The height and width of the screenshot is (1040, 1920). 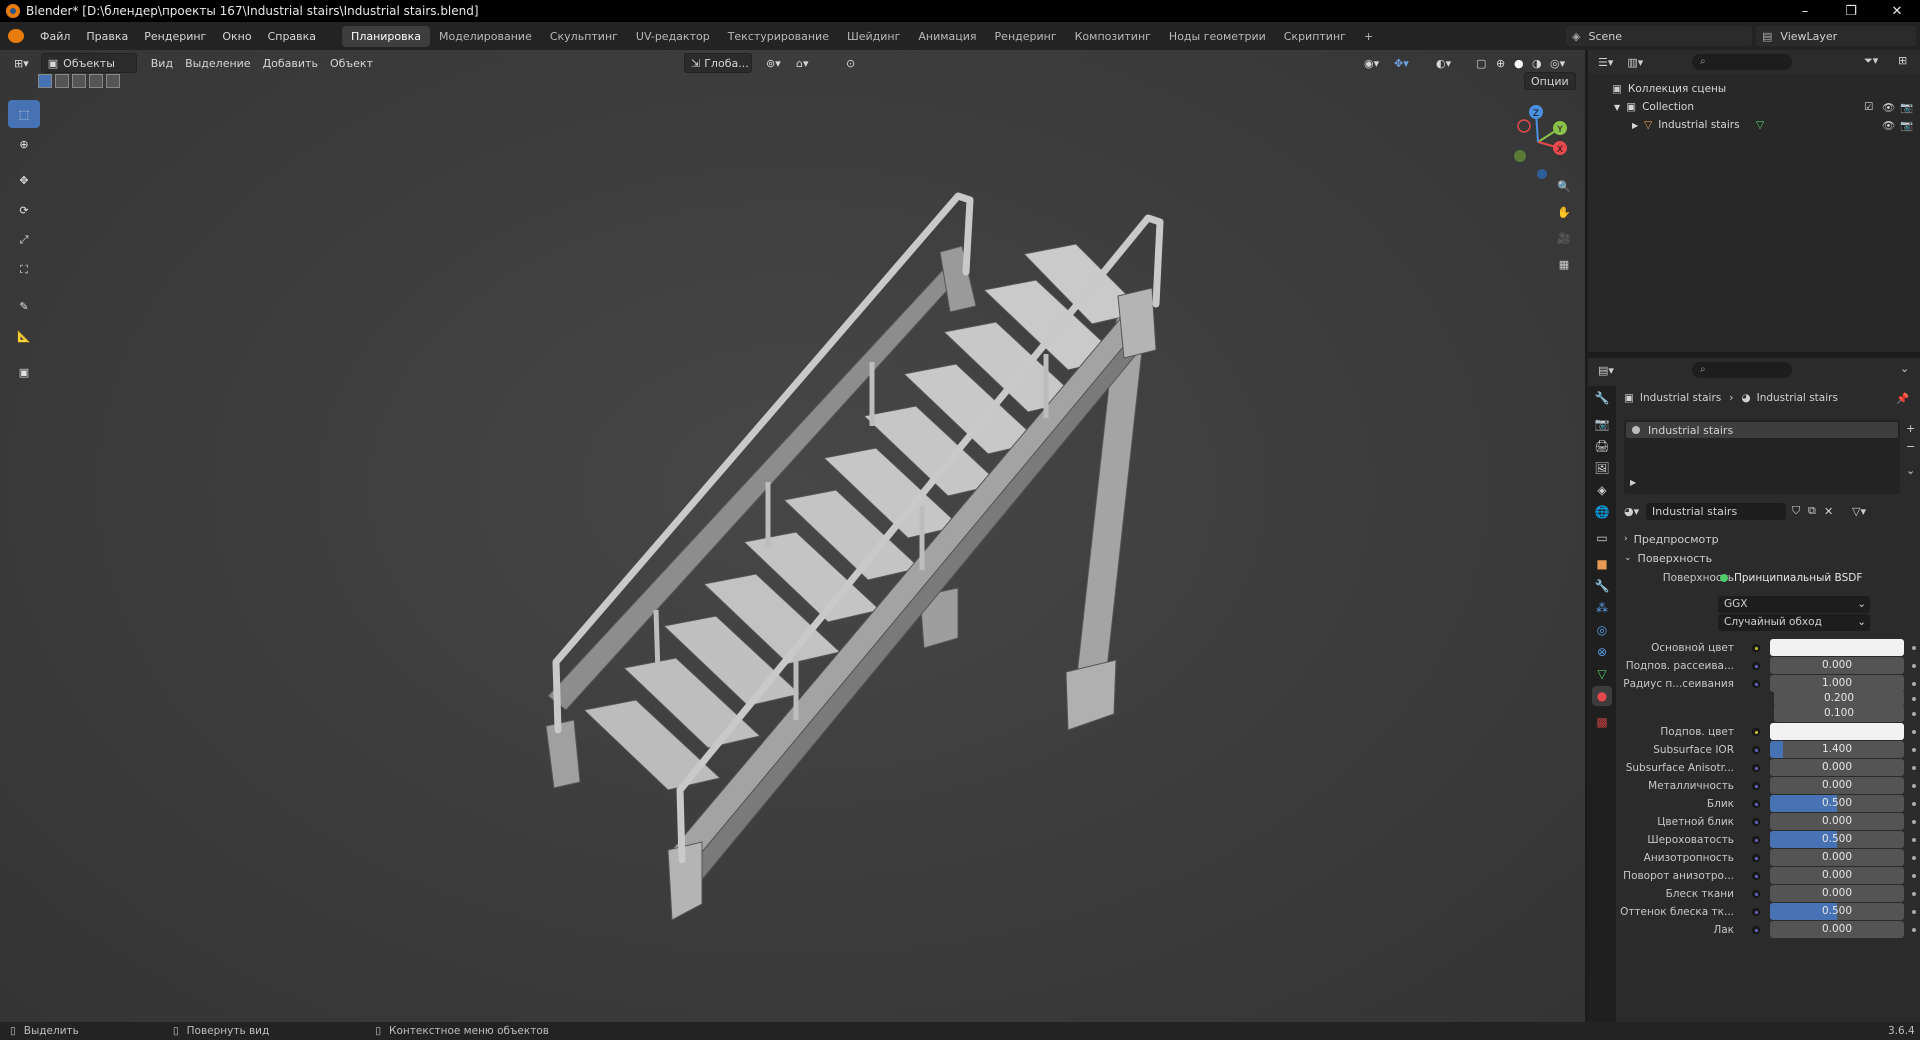 What do you see at coordinates (1659, 36) in the screenshot?
I see `scene-selector: ◈ Scene` at bounding box center [1659, 36].